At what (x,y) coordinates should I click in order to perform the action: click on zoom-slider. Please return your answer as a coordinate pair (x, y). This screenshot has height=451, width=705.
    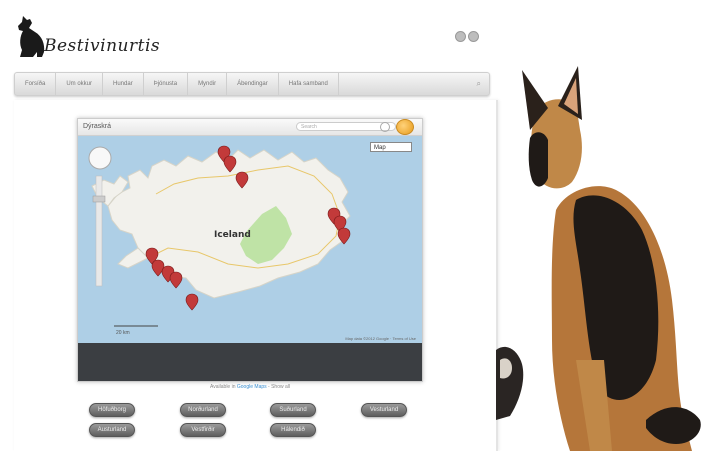
    Looking at the image, I should click on (99, 231).